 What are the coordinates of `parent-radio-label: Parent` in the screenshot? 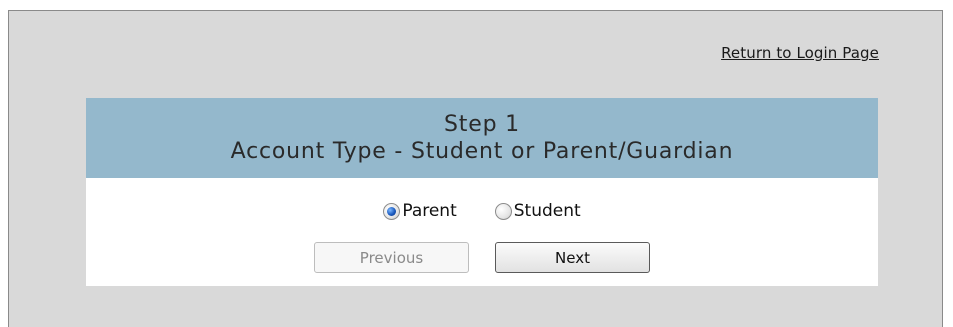 It's located at (429, 211).